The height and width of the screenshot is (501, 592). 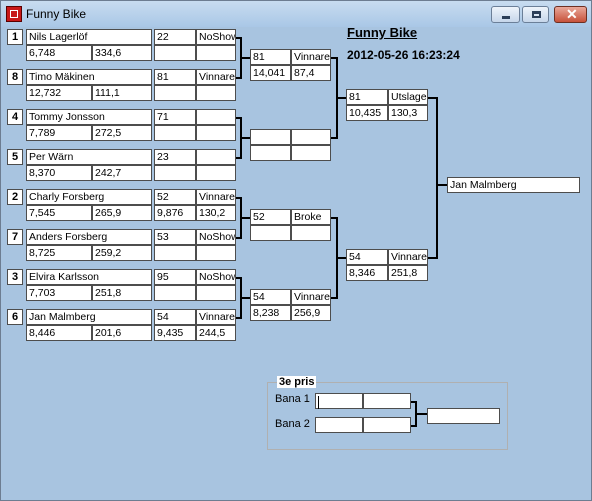 What do you see at coordinates (408, 273) in the screenshot?
I see `race-speed-field: 251,8` at bounding box center [408, 273].